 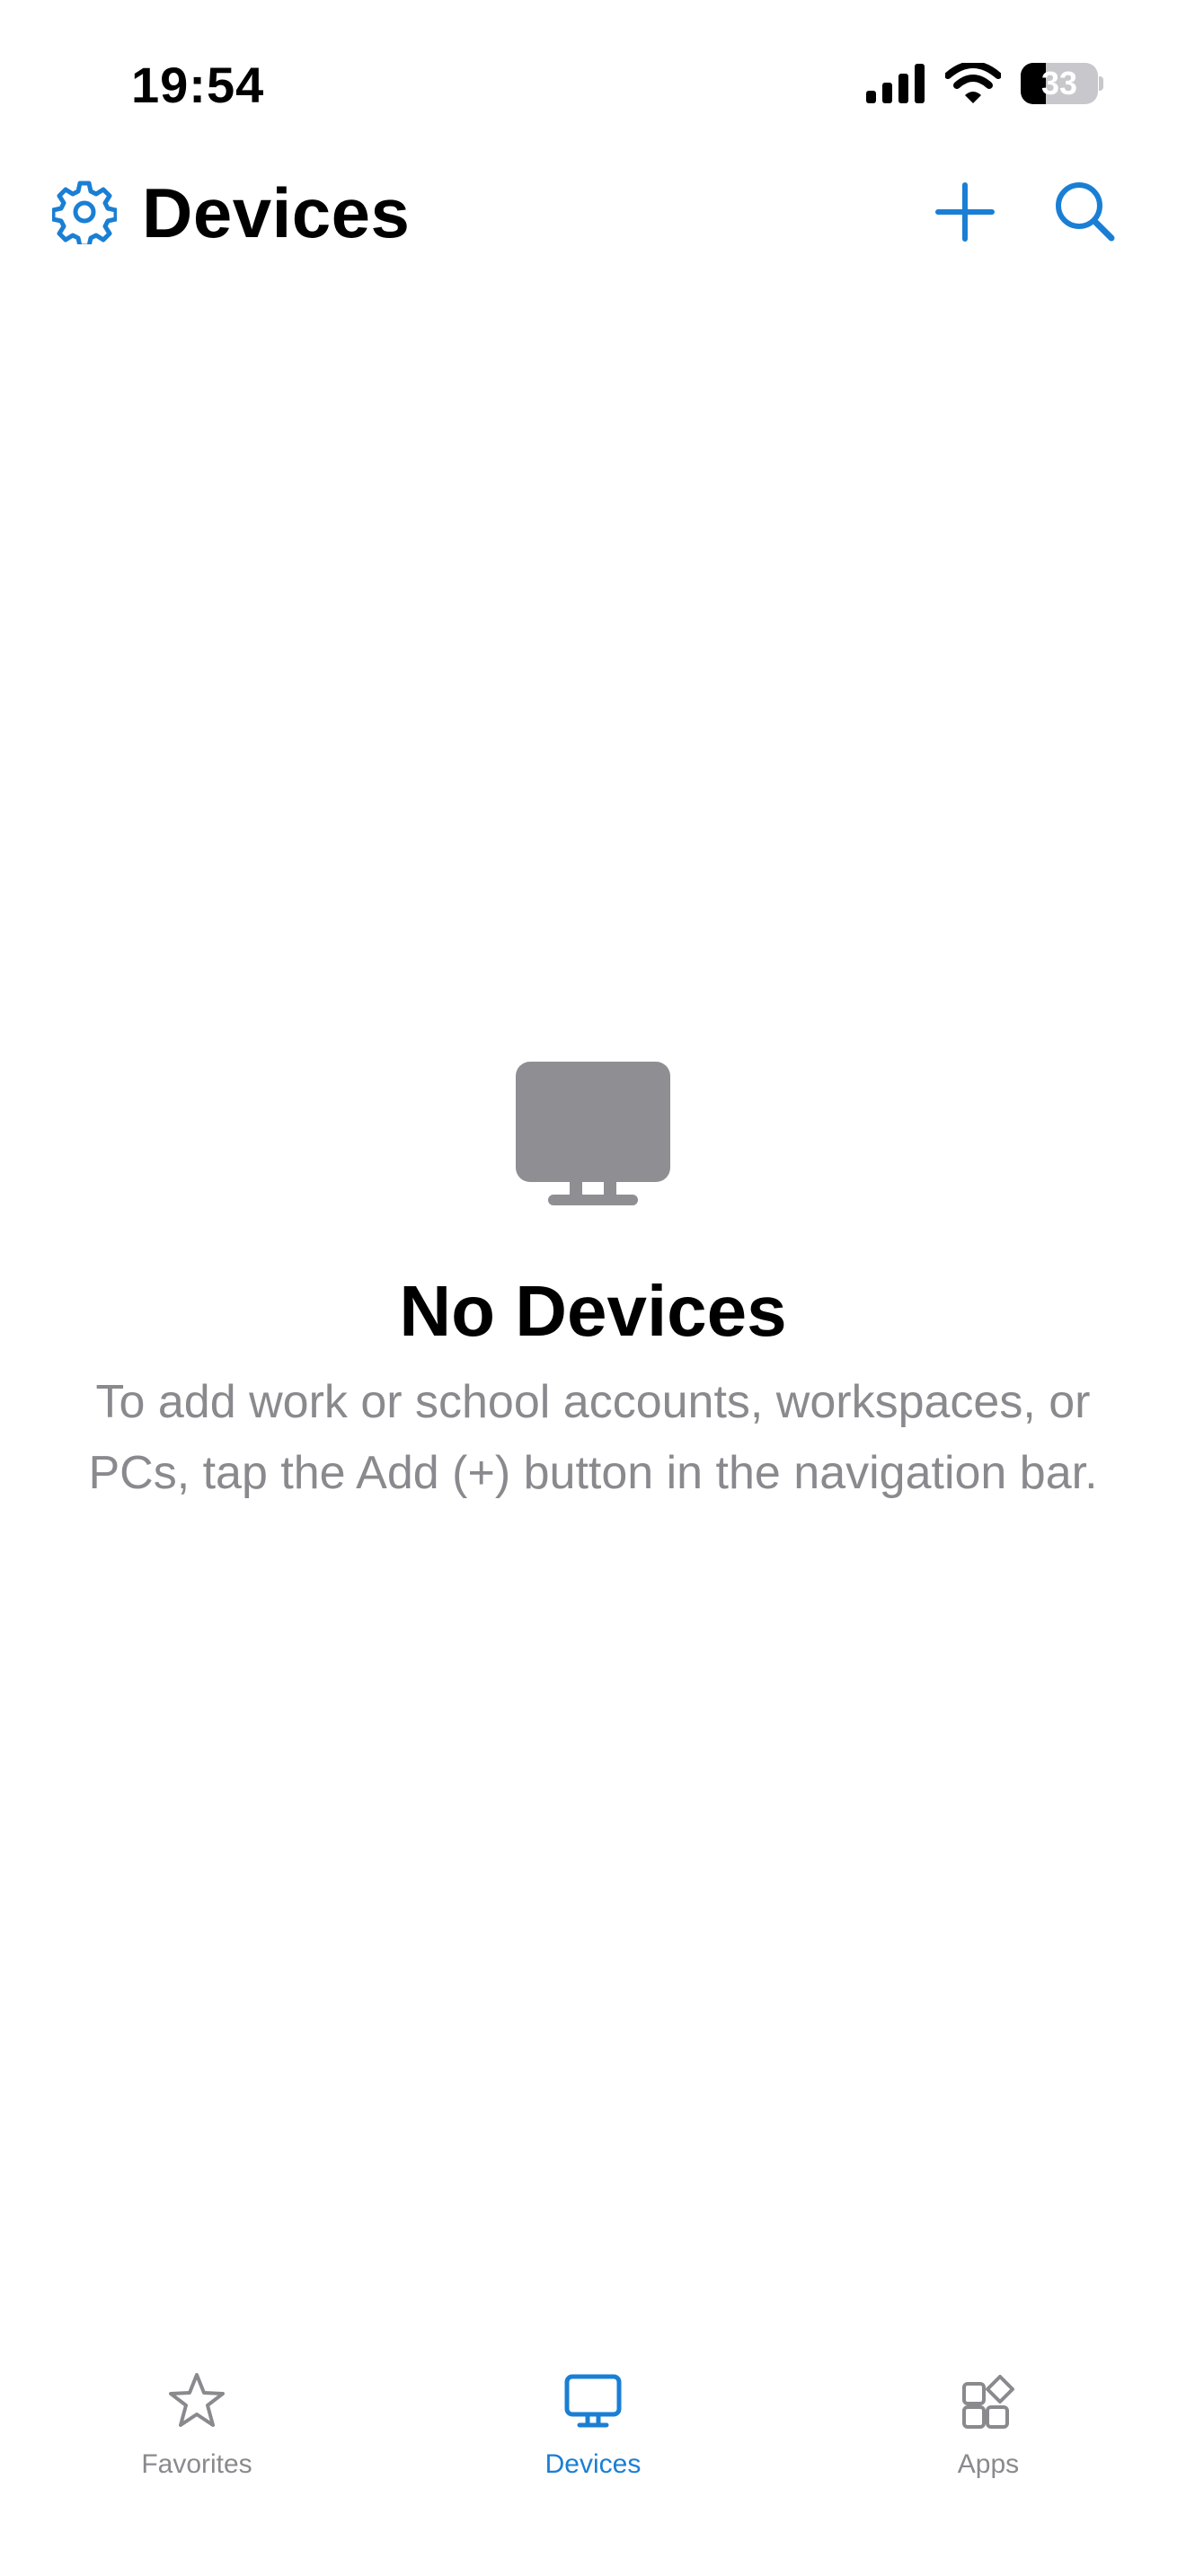 What do you see at coordinates (988, 2438) in the screenshot?
I see `tab-apps: Apps` at bounding box center [988, 2438].